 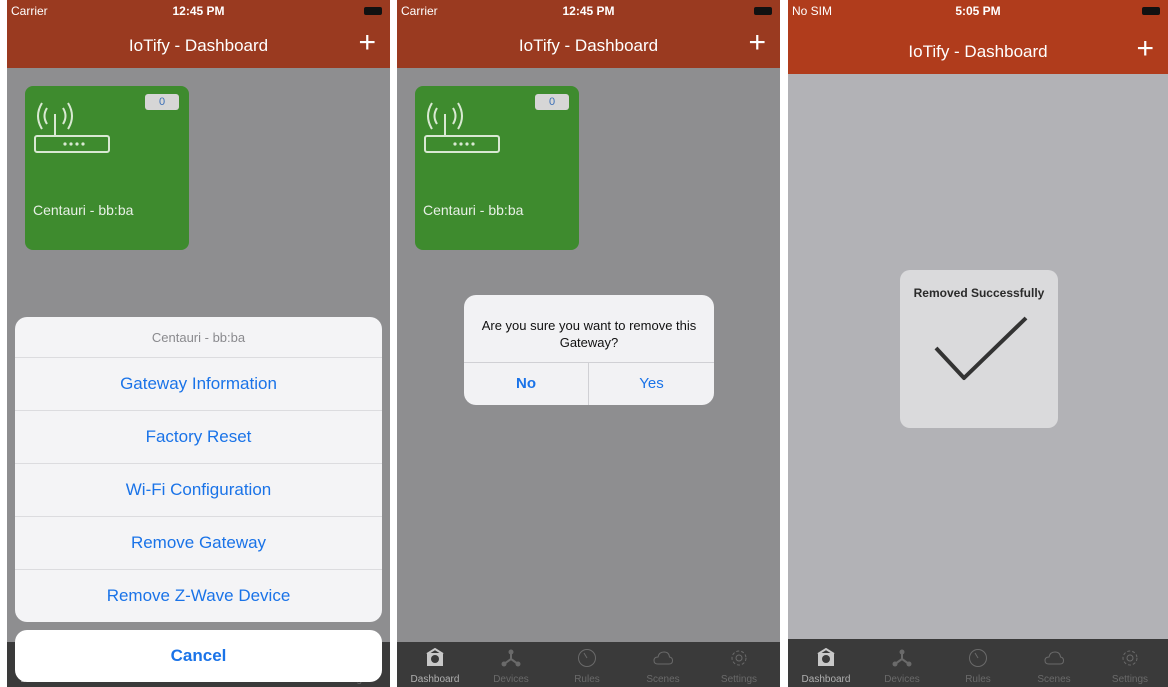 I want to click on status-bar: No SIM 5:05 PM, so click(x=978, y=11).